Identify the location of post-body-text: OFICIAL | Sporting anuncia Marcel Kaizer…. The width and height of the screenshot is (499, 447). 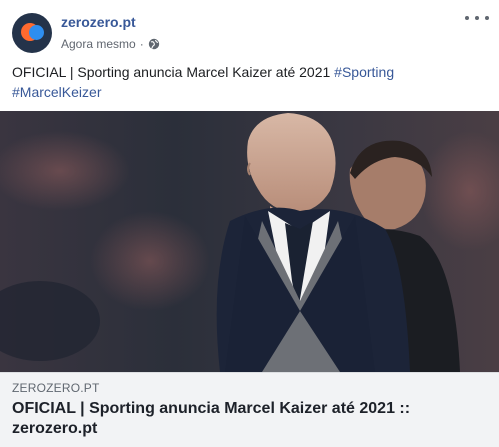
(171, 72).